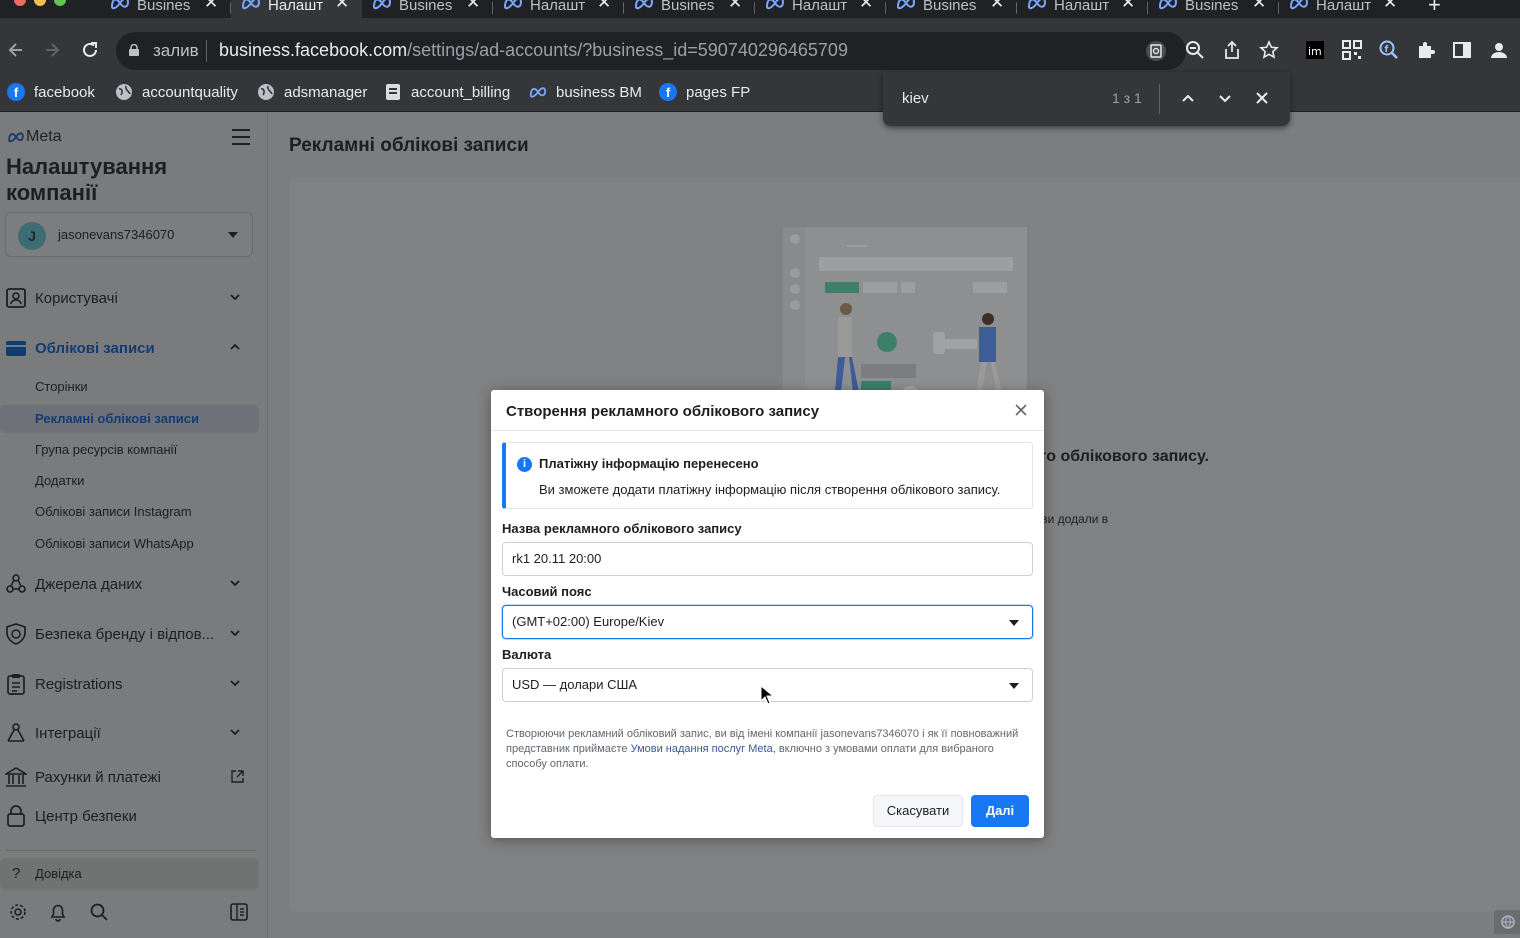  Describe the element at coordinates (99, 912) in the screenshot. I see `search-icon` at that location.